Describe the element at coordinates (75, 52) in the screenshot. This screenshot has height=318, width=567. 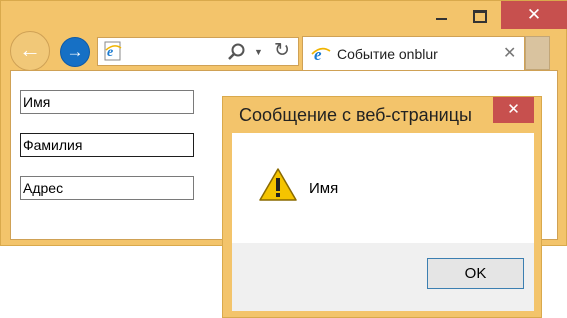
I see `forward-arrow-icon: →` at that location.